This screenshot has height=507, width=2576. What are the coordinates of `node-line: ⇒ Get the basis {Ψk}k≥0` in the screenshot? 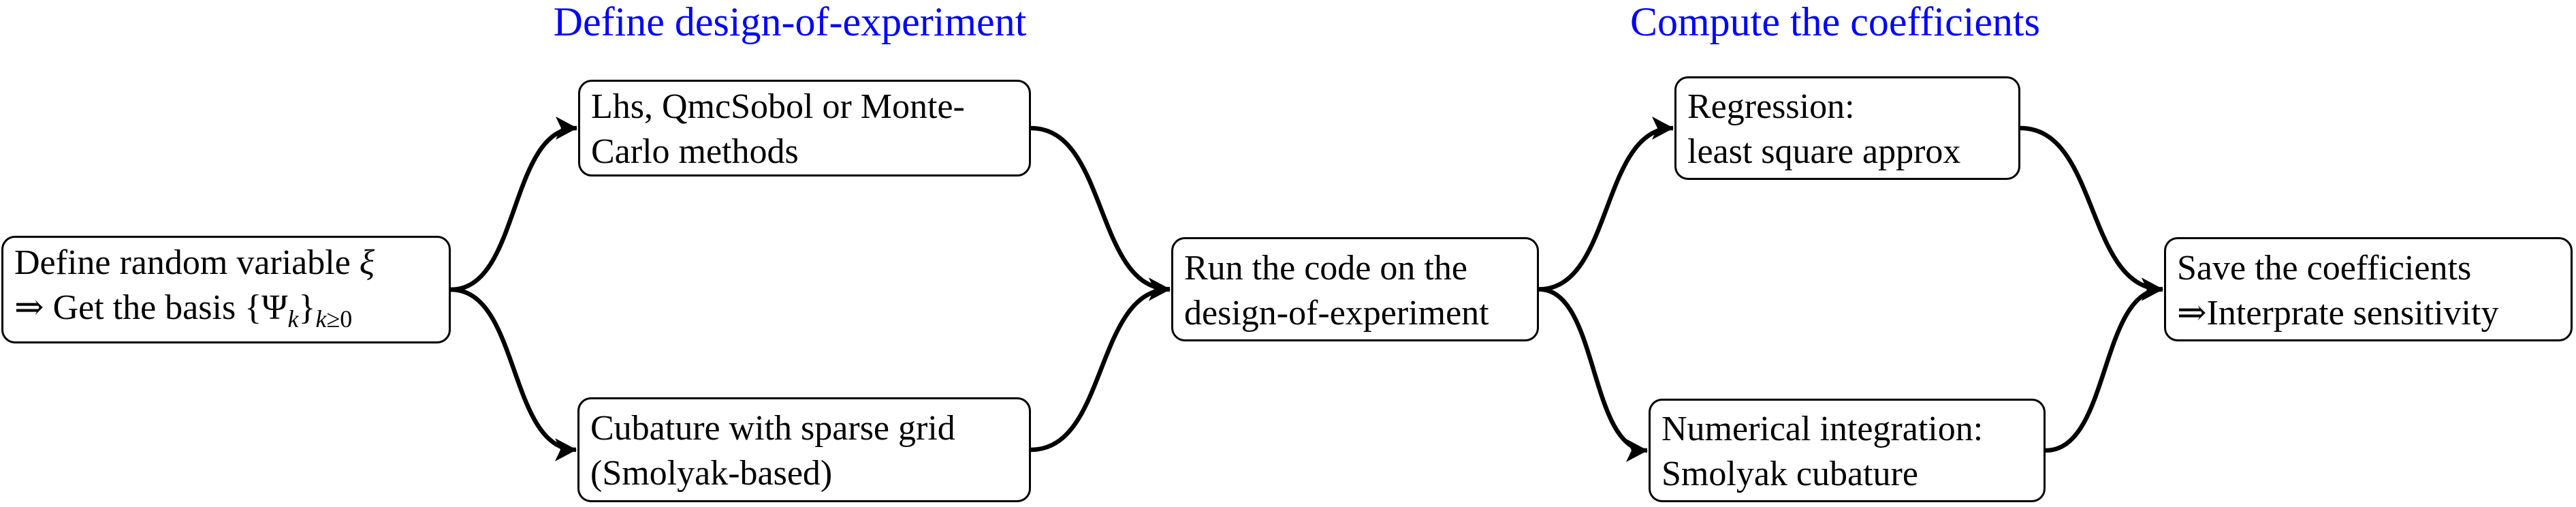 It's located at (225, 313).